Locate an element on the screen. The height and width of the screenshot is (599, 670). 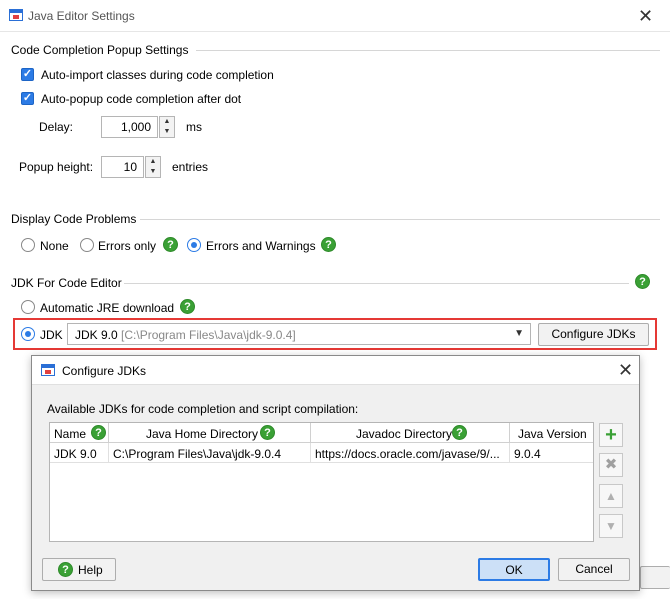
popup-height-unit: entries is located at coordinates (190, 167).